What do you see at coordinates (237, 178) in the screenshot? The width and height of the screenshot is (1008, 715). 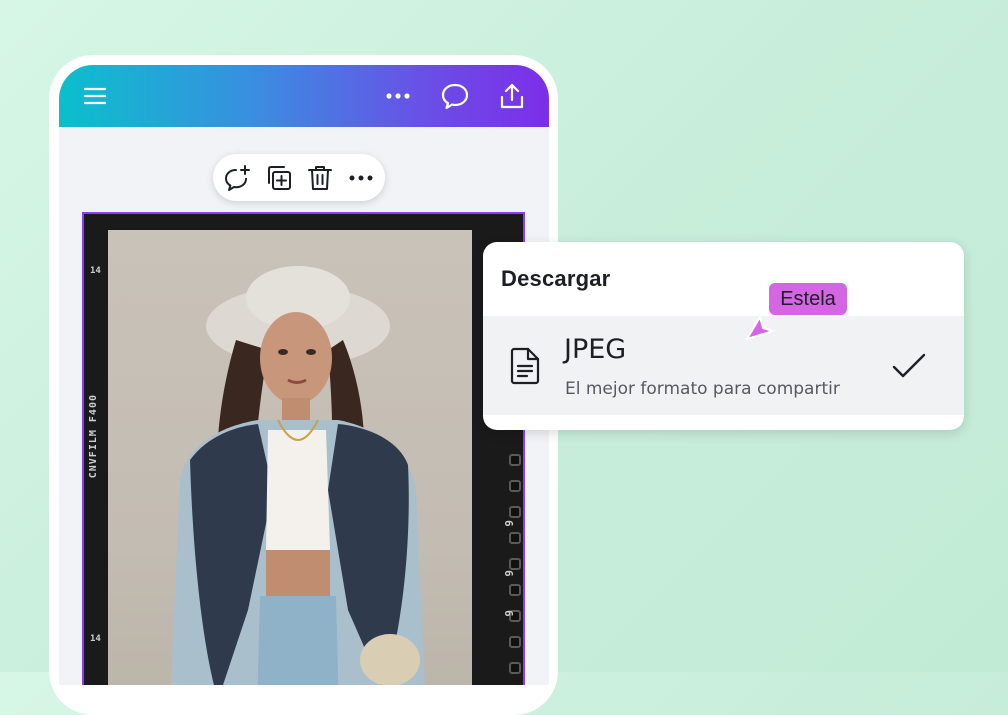 I see `add-comment-icon` at bounding box center [237, 178].